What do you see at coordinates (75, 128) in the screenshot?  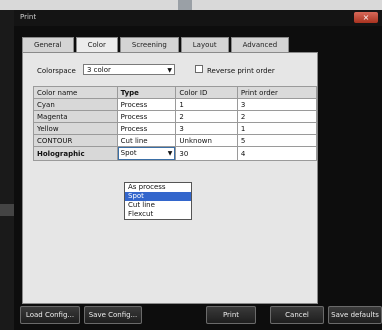 I see `color-name-cell: Yellow` at bounding box center [75, 128].